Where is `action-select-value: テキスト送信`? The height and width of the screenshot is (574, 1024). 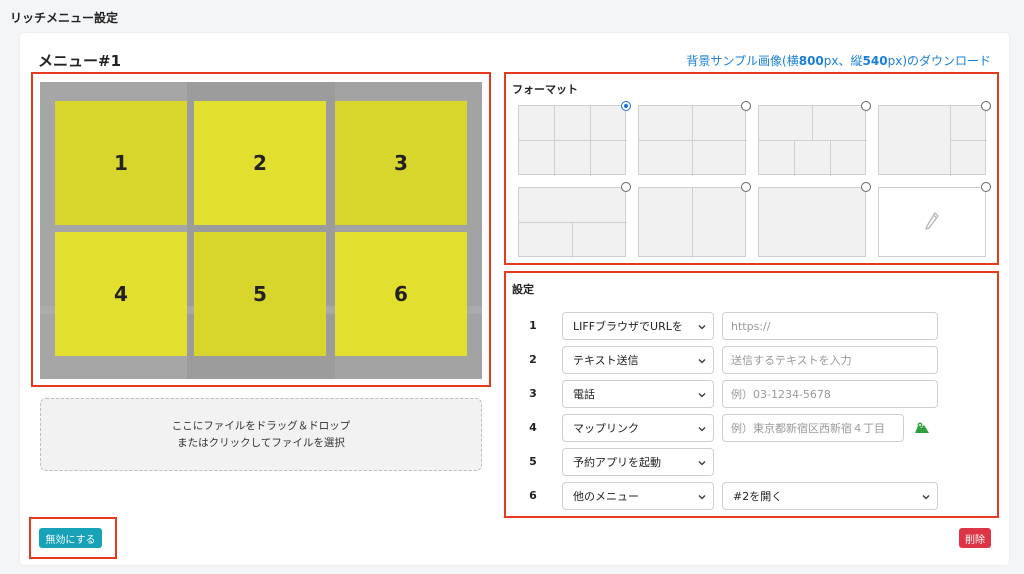 action-select-value: テキスト送信 is located at coordinates (606, 360).